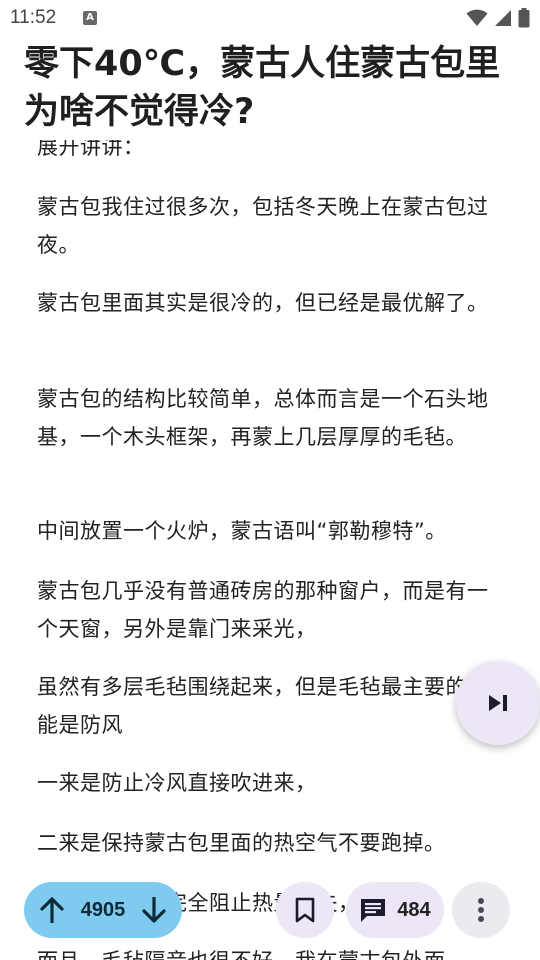 The image size is (540, 960). What do you see at coordinates (241, 843) in the screenshot?
I see `paragraph: 二来是保持蒙古包里面的热空气不要跑掉。` at bounding box center [241, 843].